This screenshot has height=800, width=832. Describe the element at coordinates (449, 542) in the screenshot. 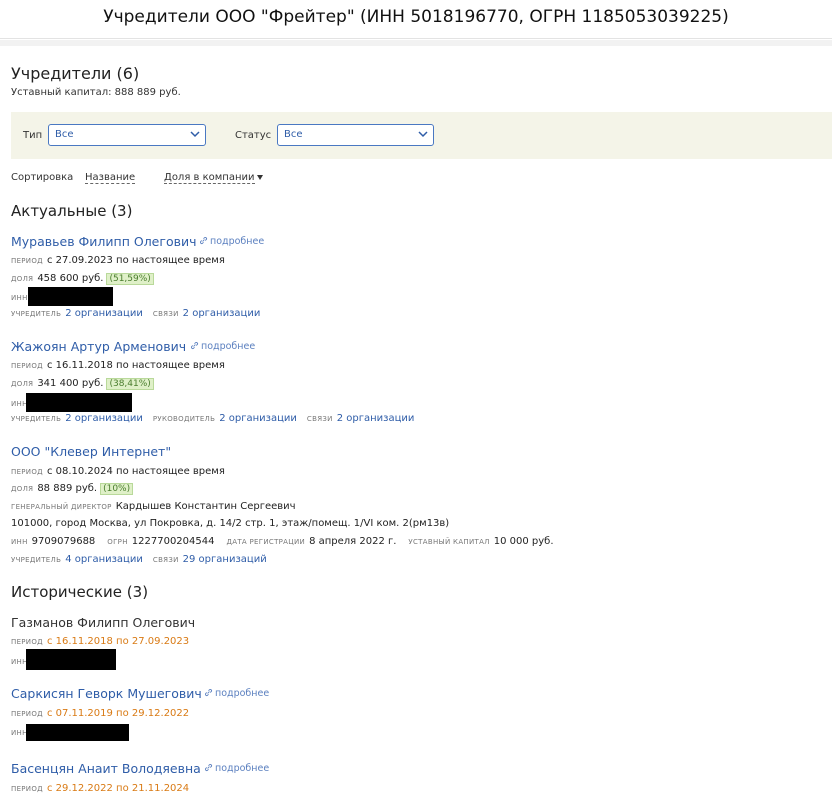

I see `charter-capital-label: УСТАВНЫЙ КАПИТАЛ` at that location.